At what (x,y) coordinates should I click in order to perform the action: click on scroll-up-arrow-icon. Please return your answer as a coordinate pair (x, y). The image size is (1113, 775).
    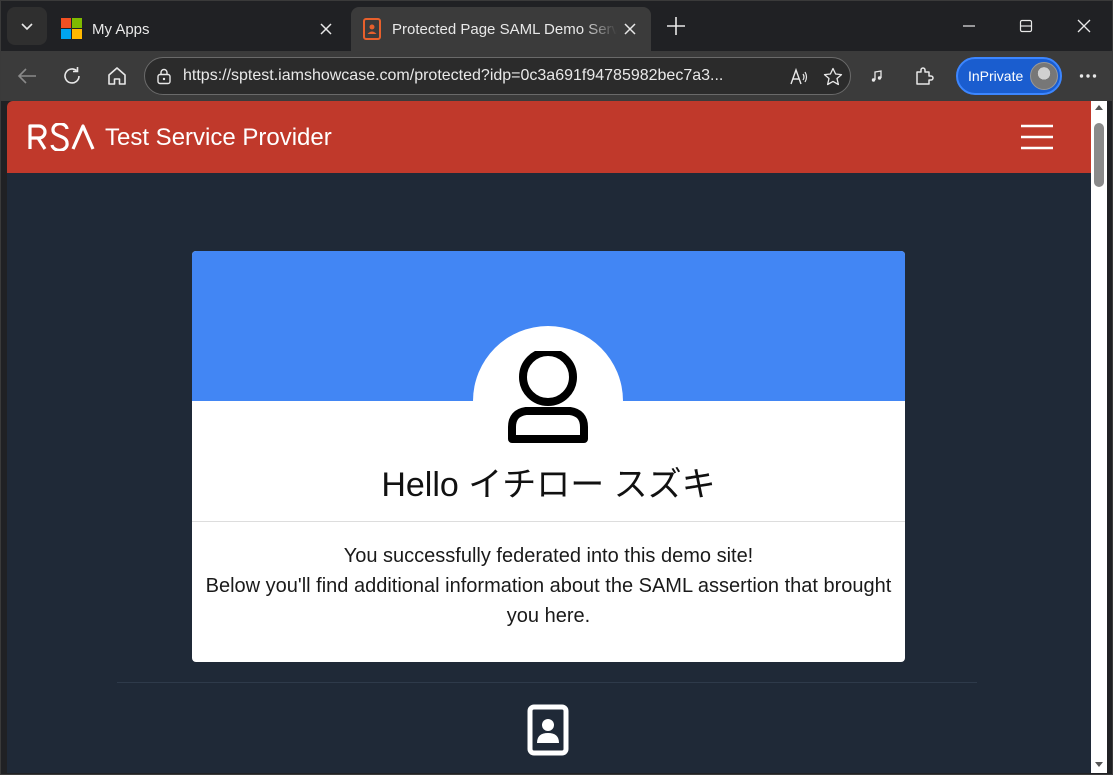
    Looking at the image, I should click on (1099, 107).